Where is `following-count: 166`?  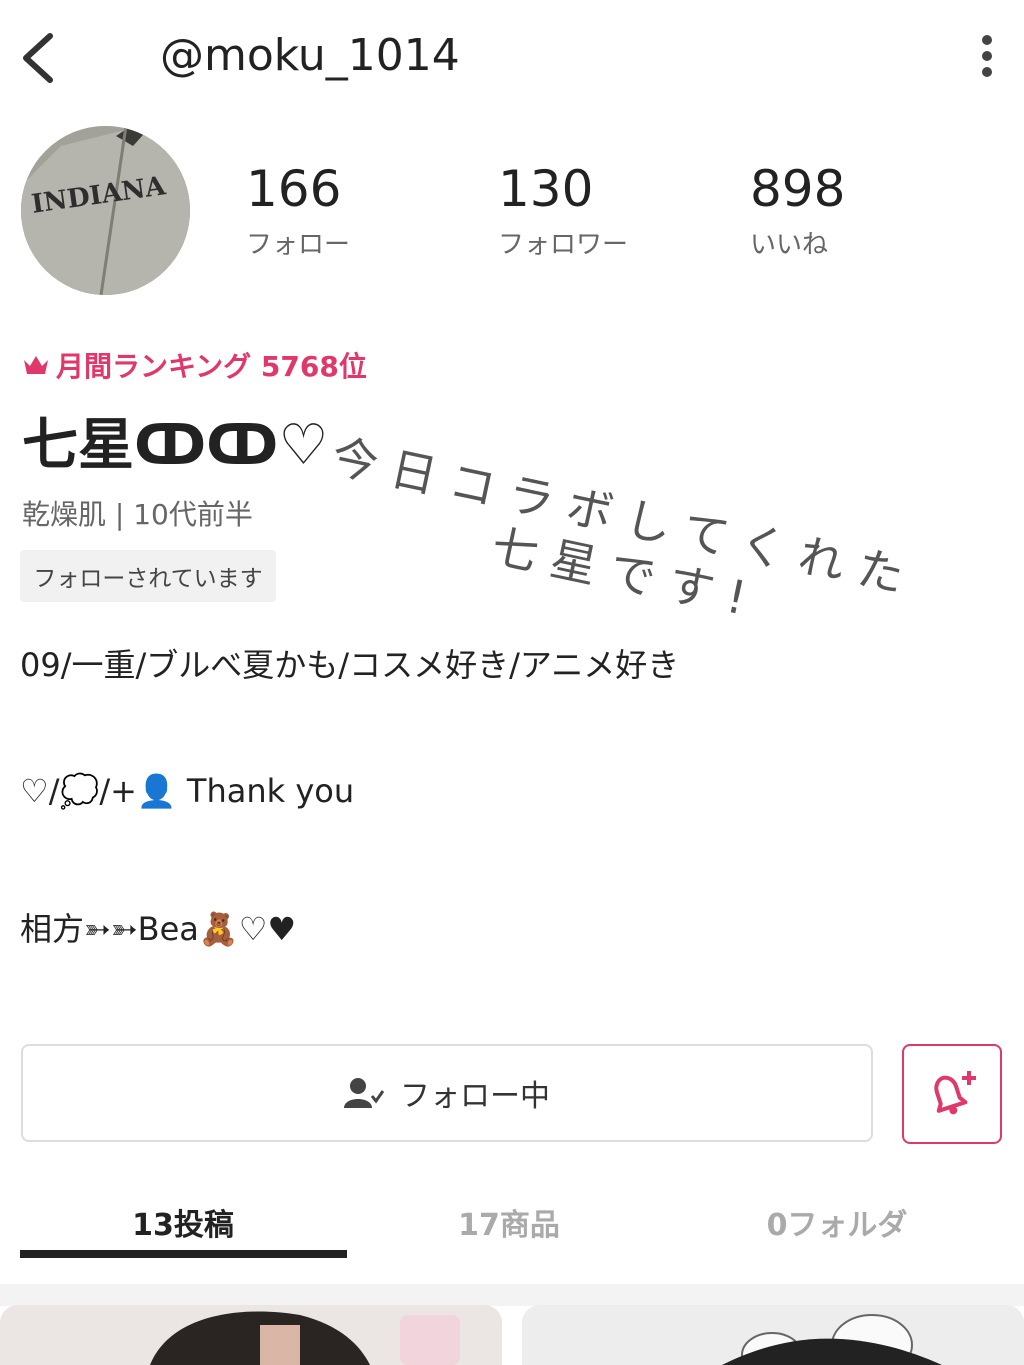 following-count: 166 is located at coordinates (294, 189).